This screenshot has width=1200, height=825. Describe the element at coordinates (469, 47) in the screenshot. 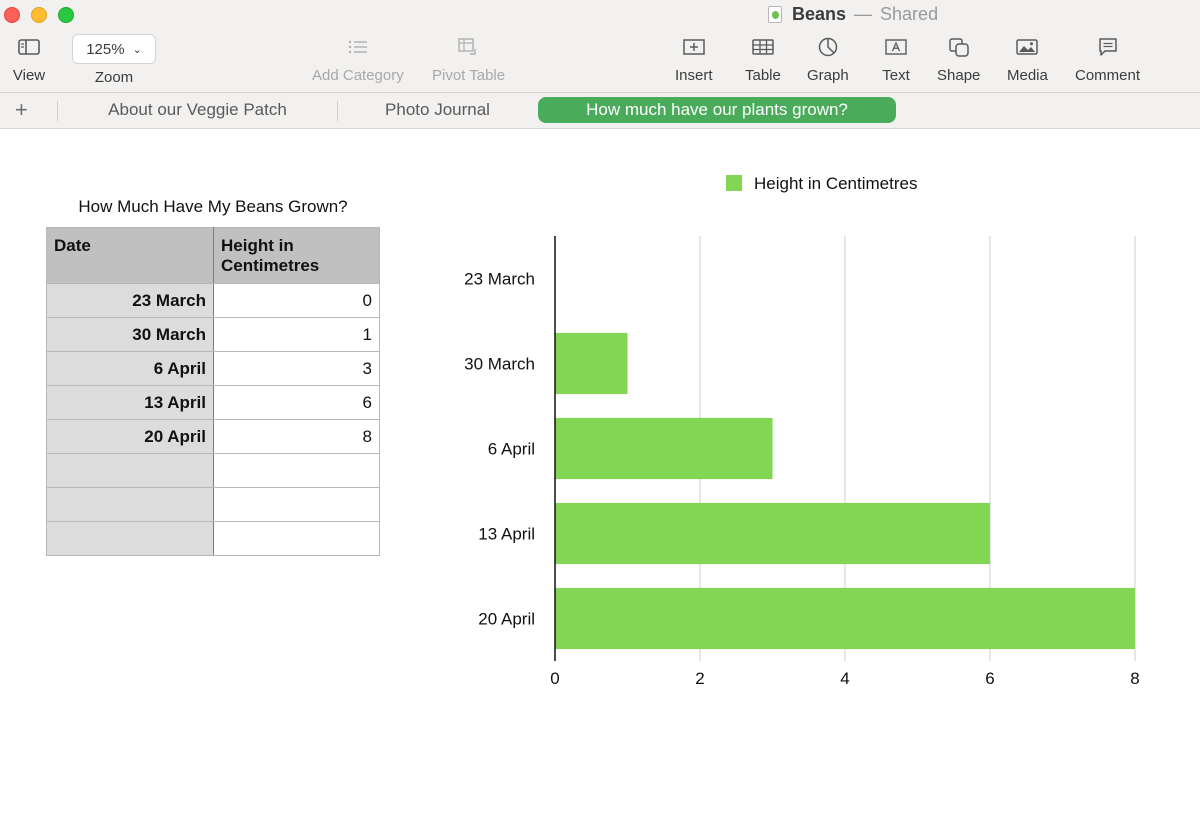

I see `pivot-table-icon` at that location.